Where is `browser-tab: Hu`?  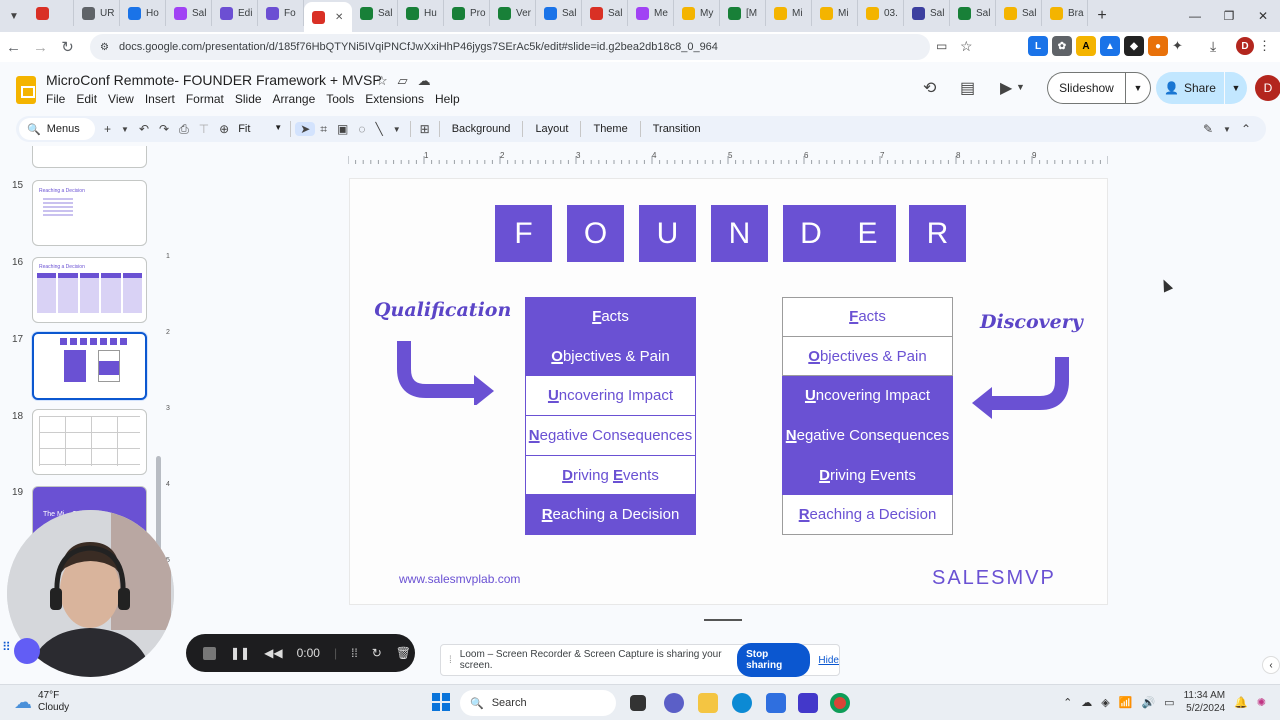
browser-tab: Hu is located at coordinates (421, 13).